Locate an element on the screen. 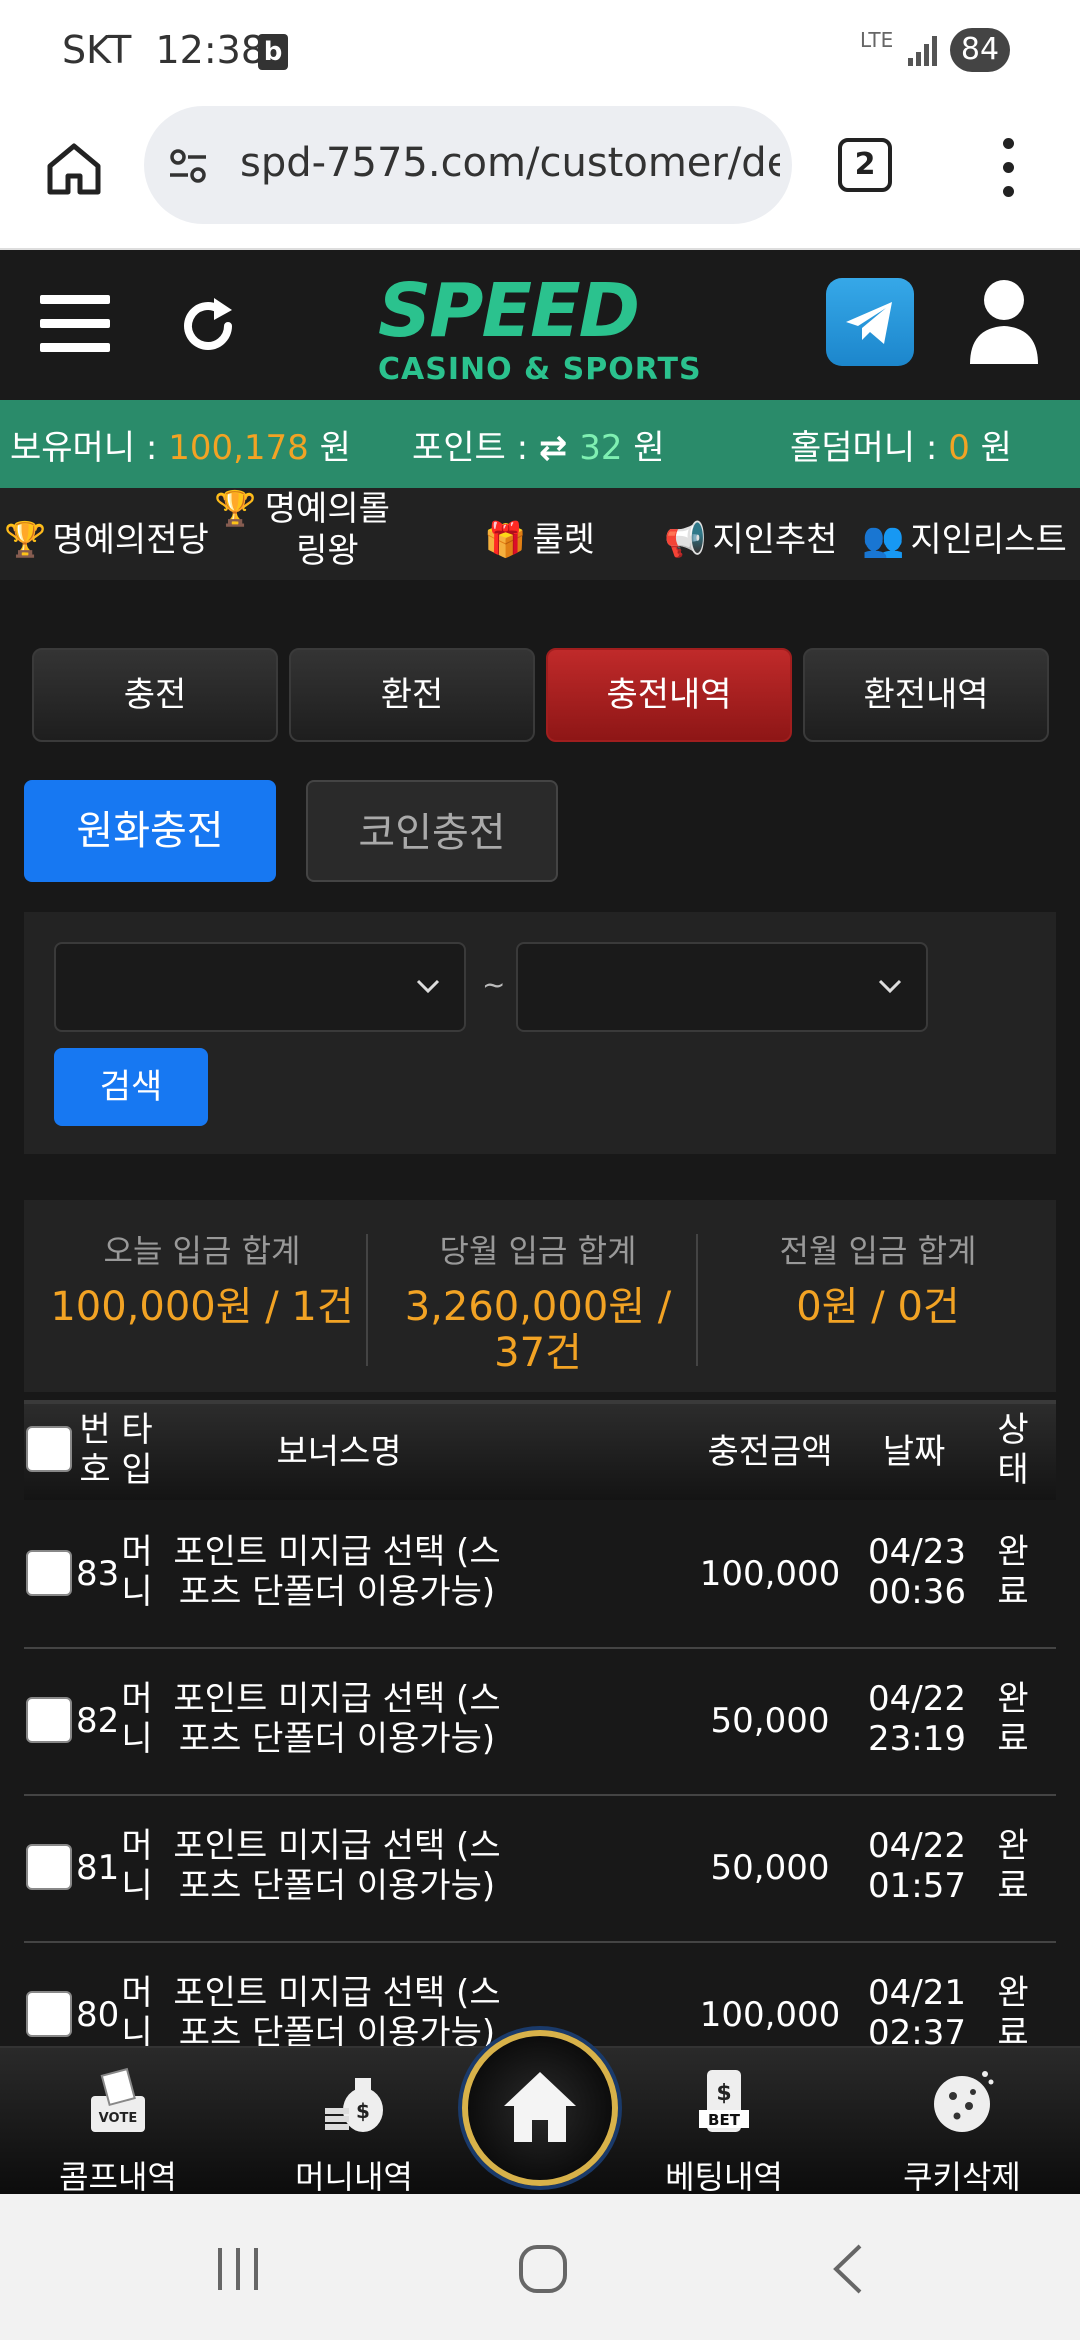  table-header: 번호 타입 보너스명 충전금액 날짜 상태 is located at coordinates (540, 1450).